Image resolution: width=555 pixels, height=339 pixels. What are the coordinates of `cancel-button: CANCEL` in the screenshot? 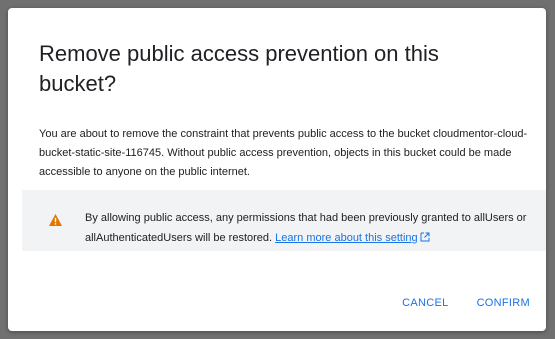 It's located at (425, 303).